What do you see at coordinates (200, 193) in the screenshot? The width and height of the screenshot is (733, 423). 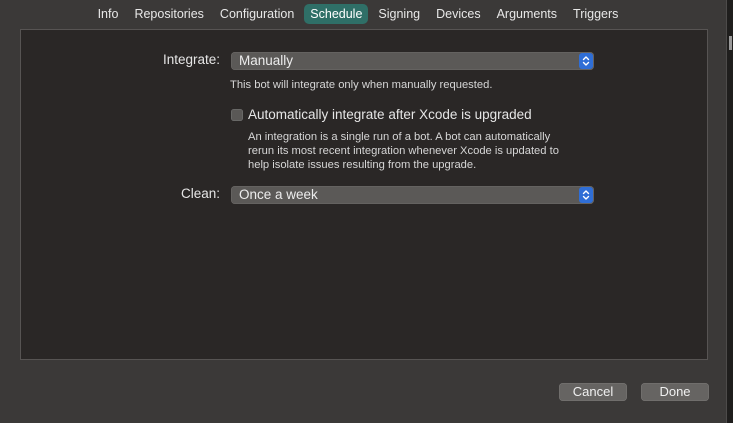 I see `clean-label: Clean:` at bounding box center [200, 193].